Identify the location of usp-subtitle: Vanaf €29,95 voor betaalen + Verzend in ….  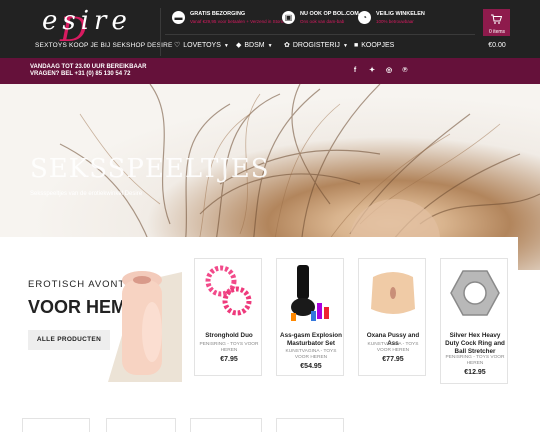
(237, 21).